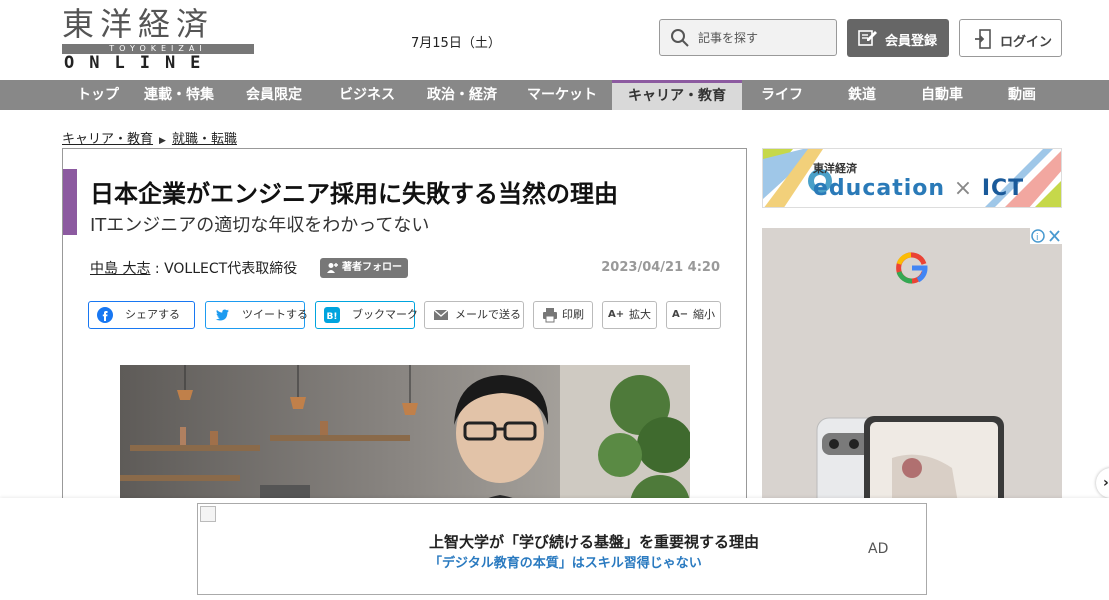  I want to click on facebook-icon, so click(105, 315).